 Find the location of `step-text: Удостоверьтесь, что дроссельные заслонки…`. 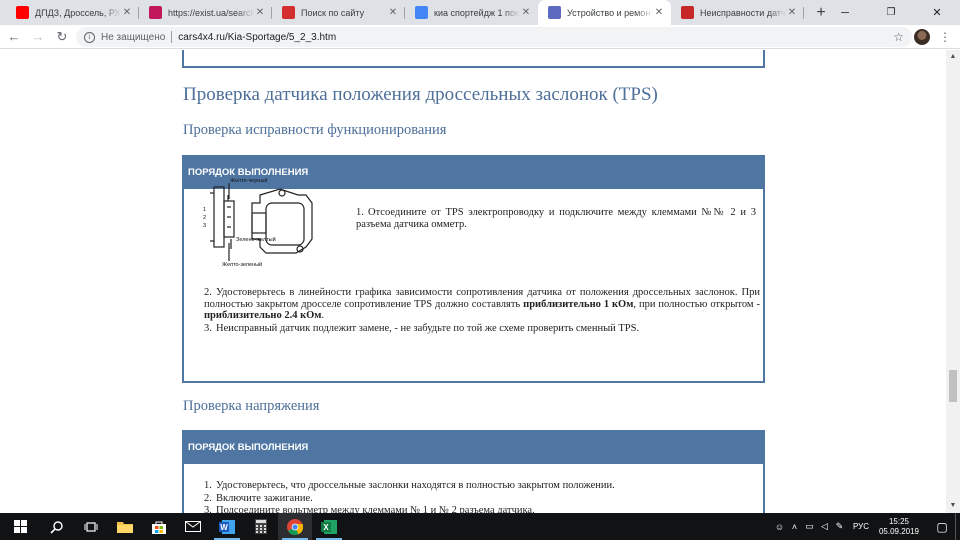

step-text: Удостоверьтесь, что дроссельные заслонки… is located at coordinates (415, 485).